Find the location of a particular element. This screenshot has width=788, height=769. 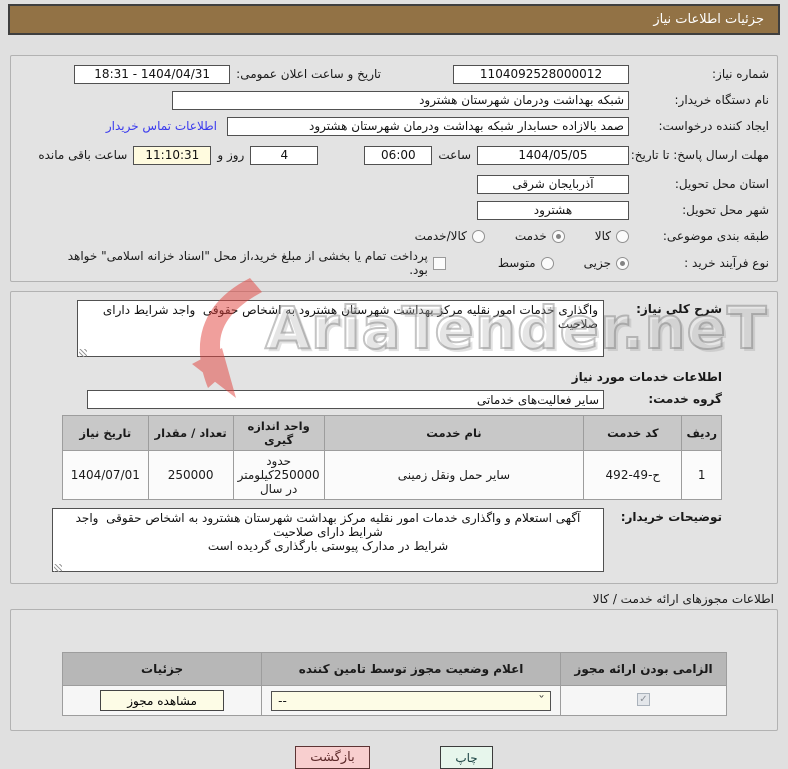

cell-license-mandatory is located at coordinates (643, 700).